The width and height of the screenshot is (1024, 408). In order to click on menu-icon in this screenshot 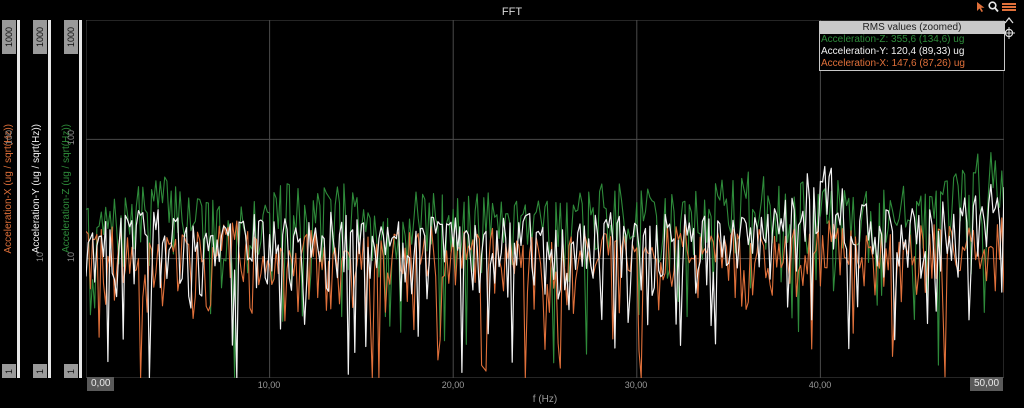, I will do `click(1009, 8)`.